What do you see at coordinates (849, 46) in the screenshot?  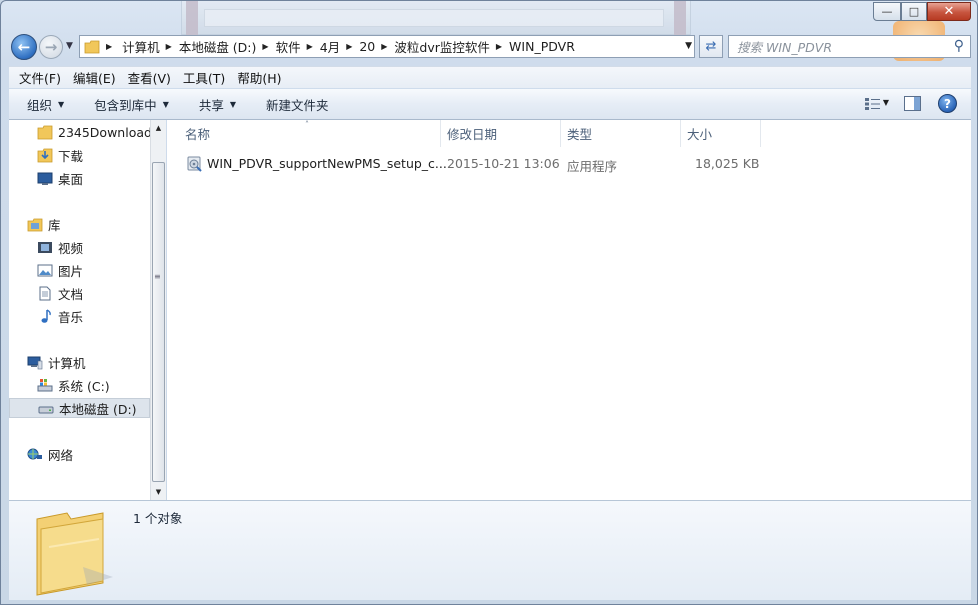 I see `search-input: 搜索 WIN_PDVR ⚲` at bounding box center [849, 46].